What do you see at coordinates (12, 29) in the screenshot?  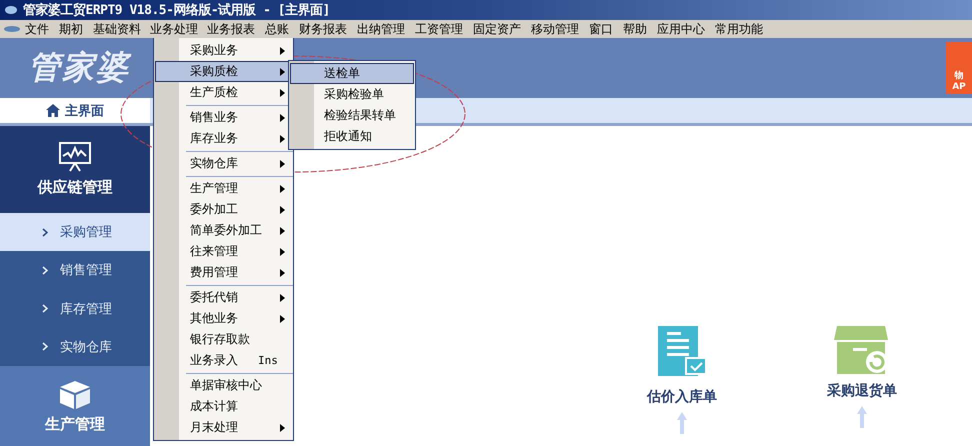 I see `menu-app-icon` at bounding box center [12, 29].